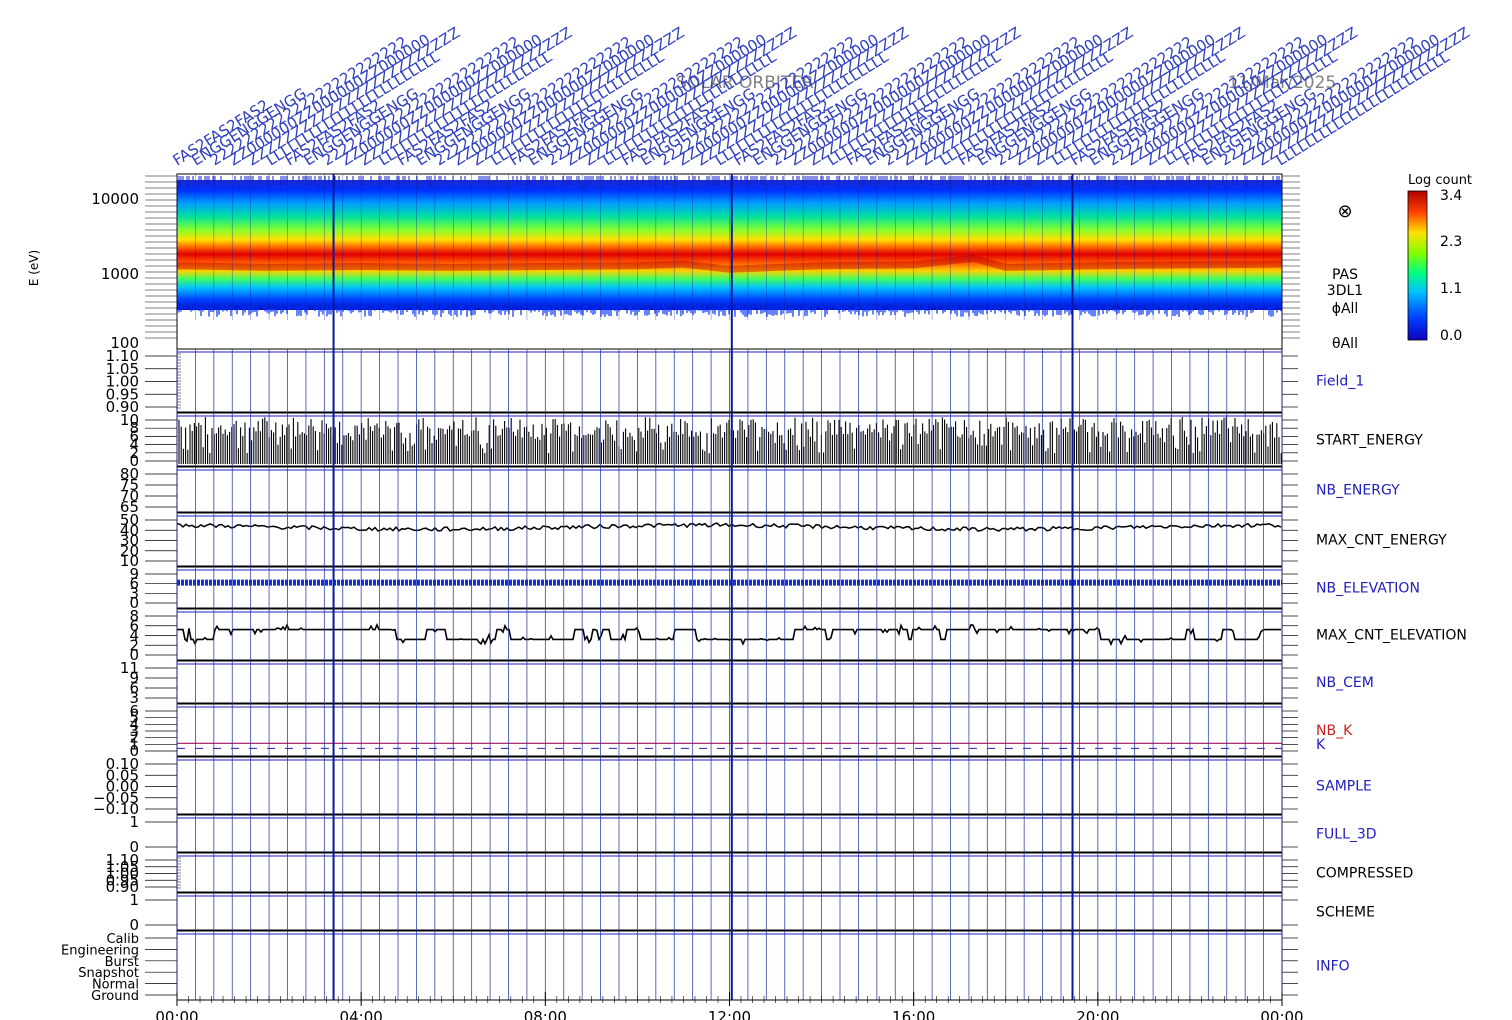 The height and width of the screenshot is (1020, 1512). Describe the element at coordinates (1345, 344) in the screenshot. I see `spec-info-theta: θAll` at that location.